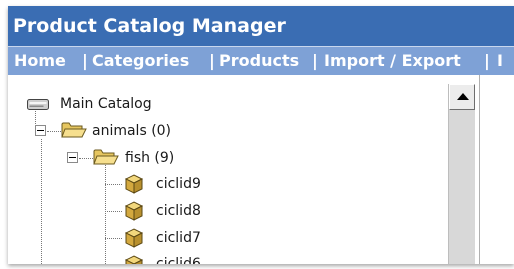 Image resolution: width=514 pixels, height=269 pixels. Describe the element at coordinates (72, 157) in the screenshot. I see `collapse-toggle-fish` at that location.